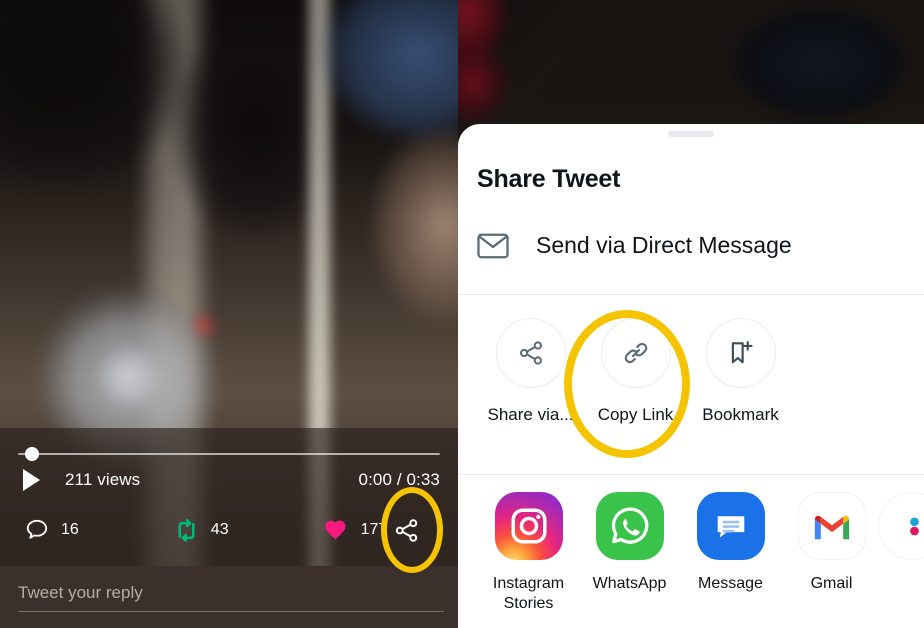  Describe the element at coordinates (32, 454) in the screenshot. I see `scrubber-thumb` at that location.